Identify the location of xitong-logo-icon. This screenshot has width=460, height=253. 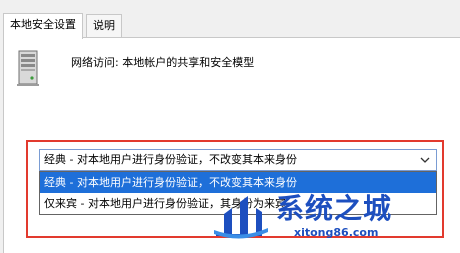
(241, 217).